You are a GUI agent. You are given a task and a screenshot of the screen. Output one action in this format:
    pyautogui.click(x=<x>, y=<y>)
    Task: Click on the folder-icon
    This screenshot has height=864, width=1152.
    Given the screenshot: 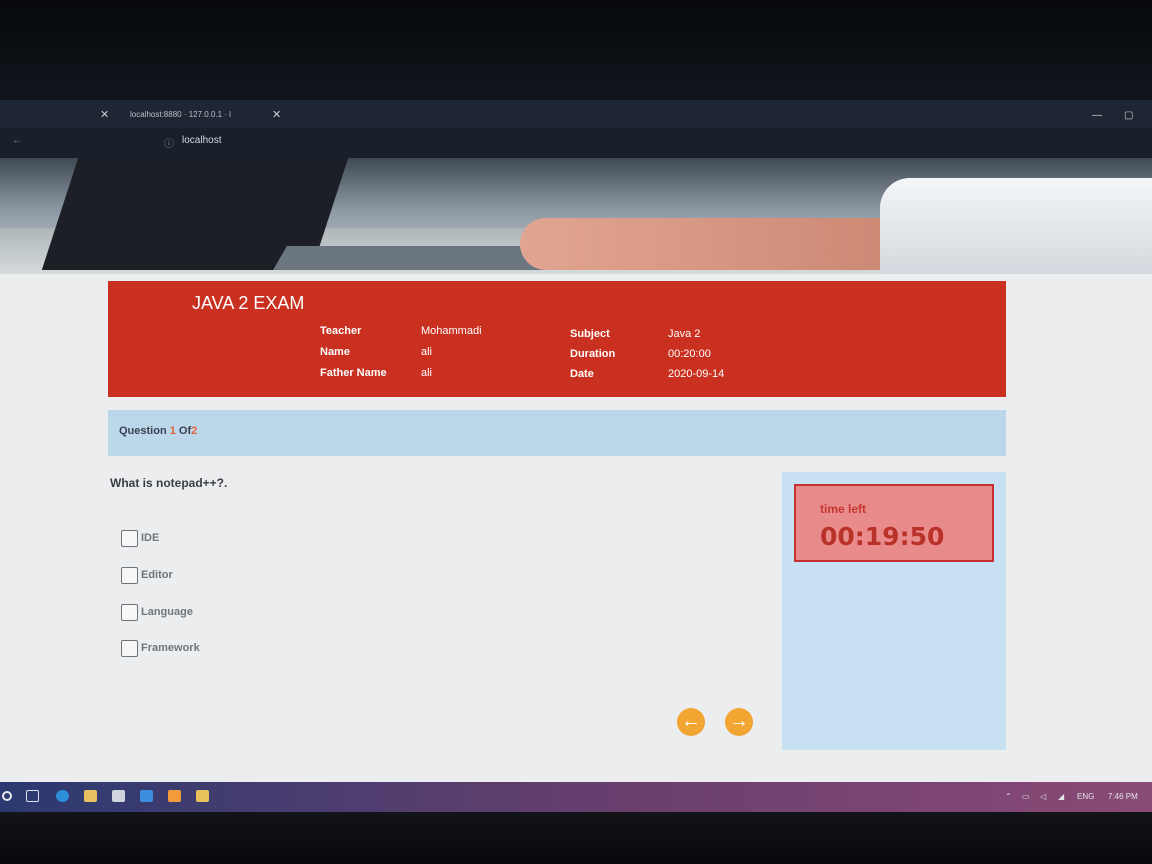 What is the action you would take?
    pyautogui.click(x=202, y=796)
    